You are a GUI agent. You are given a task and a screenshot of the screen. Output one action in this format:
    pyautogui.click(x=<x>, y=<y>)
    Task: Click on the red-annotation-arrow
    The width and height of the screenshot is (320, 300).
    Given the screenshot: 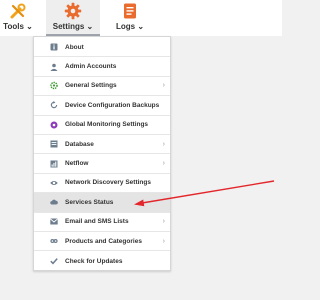 What is the action you would take?
    pyautogui.click(x=204, y=193)
    